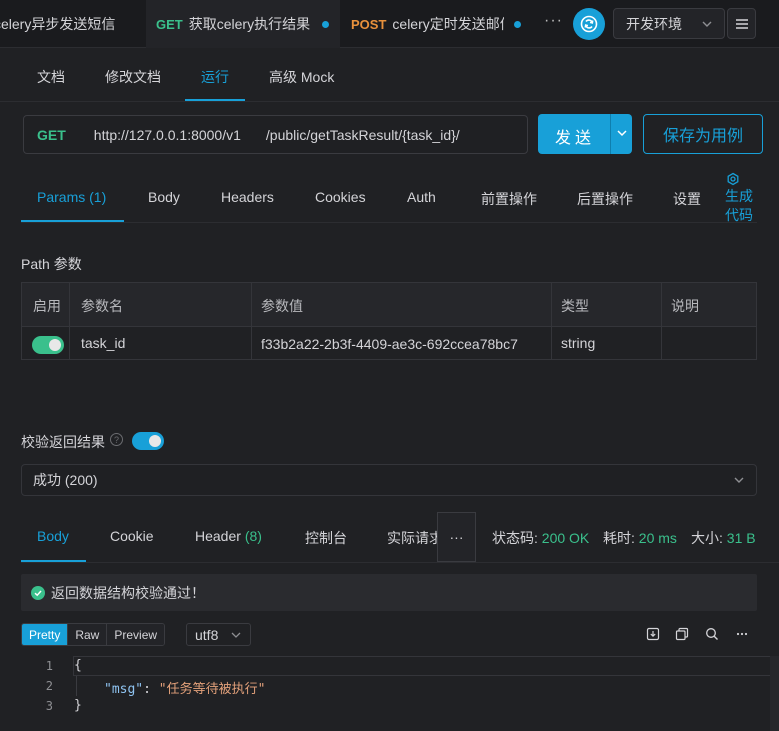  Describe the element at coordinates (553, 21) in the screenshot. I see `more-tabs-button: ···` at that location.